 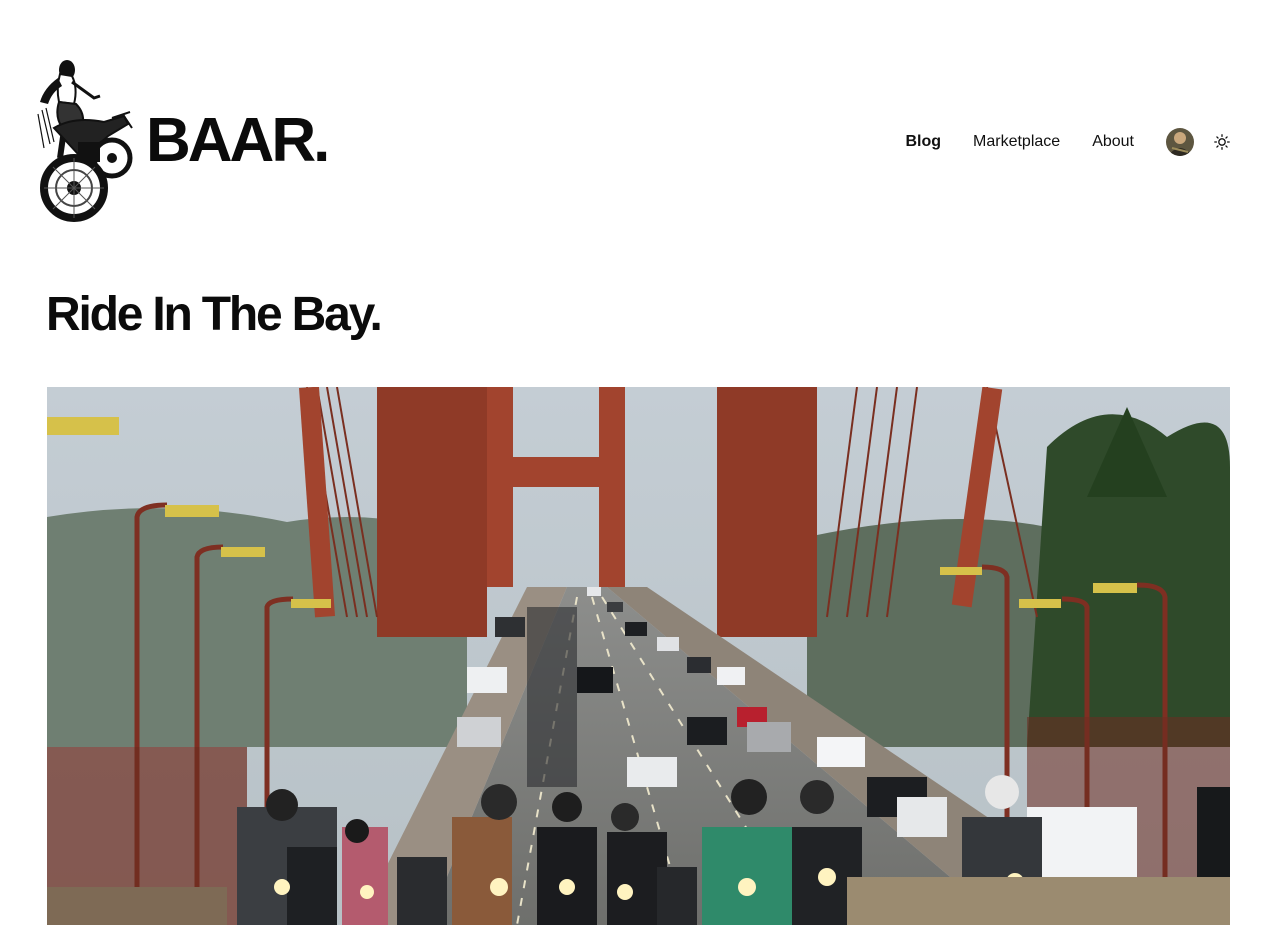 What do you see at coordinates (1016, 142) in the screenshot?
I see `nav-marketplace: Marketplace` at bounding box center [1016, 142].